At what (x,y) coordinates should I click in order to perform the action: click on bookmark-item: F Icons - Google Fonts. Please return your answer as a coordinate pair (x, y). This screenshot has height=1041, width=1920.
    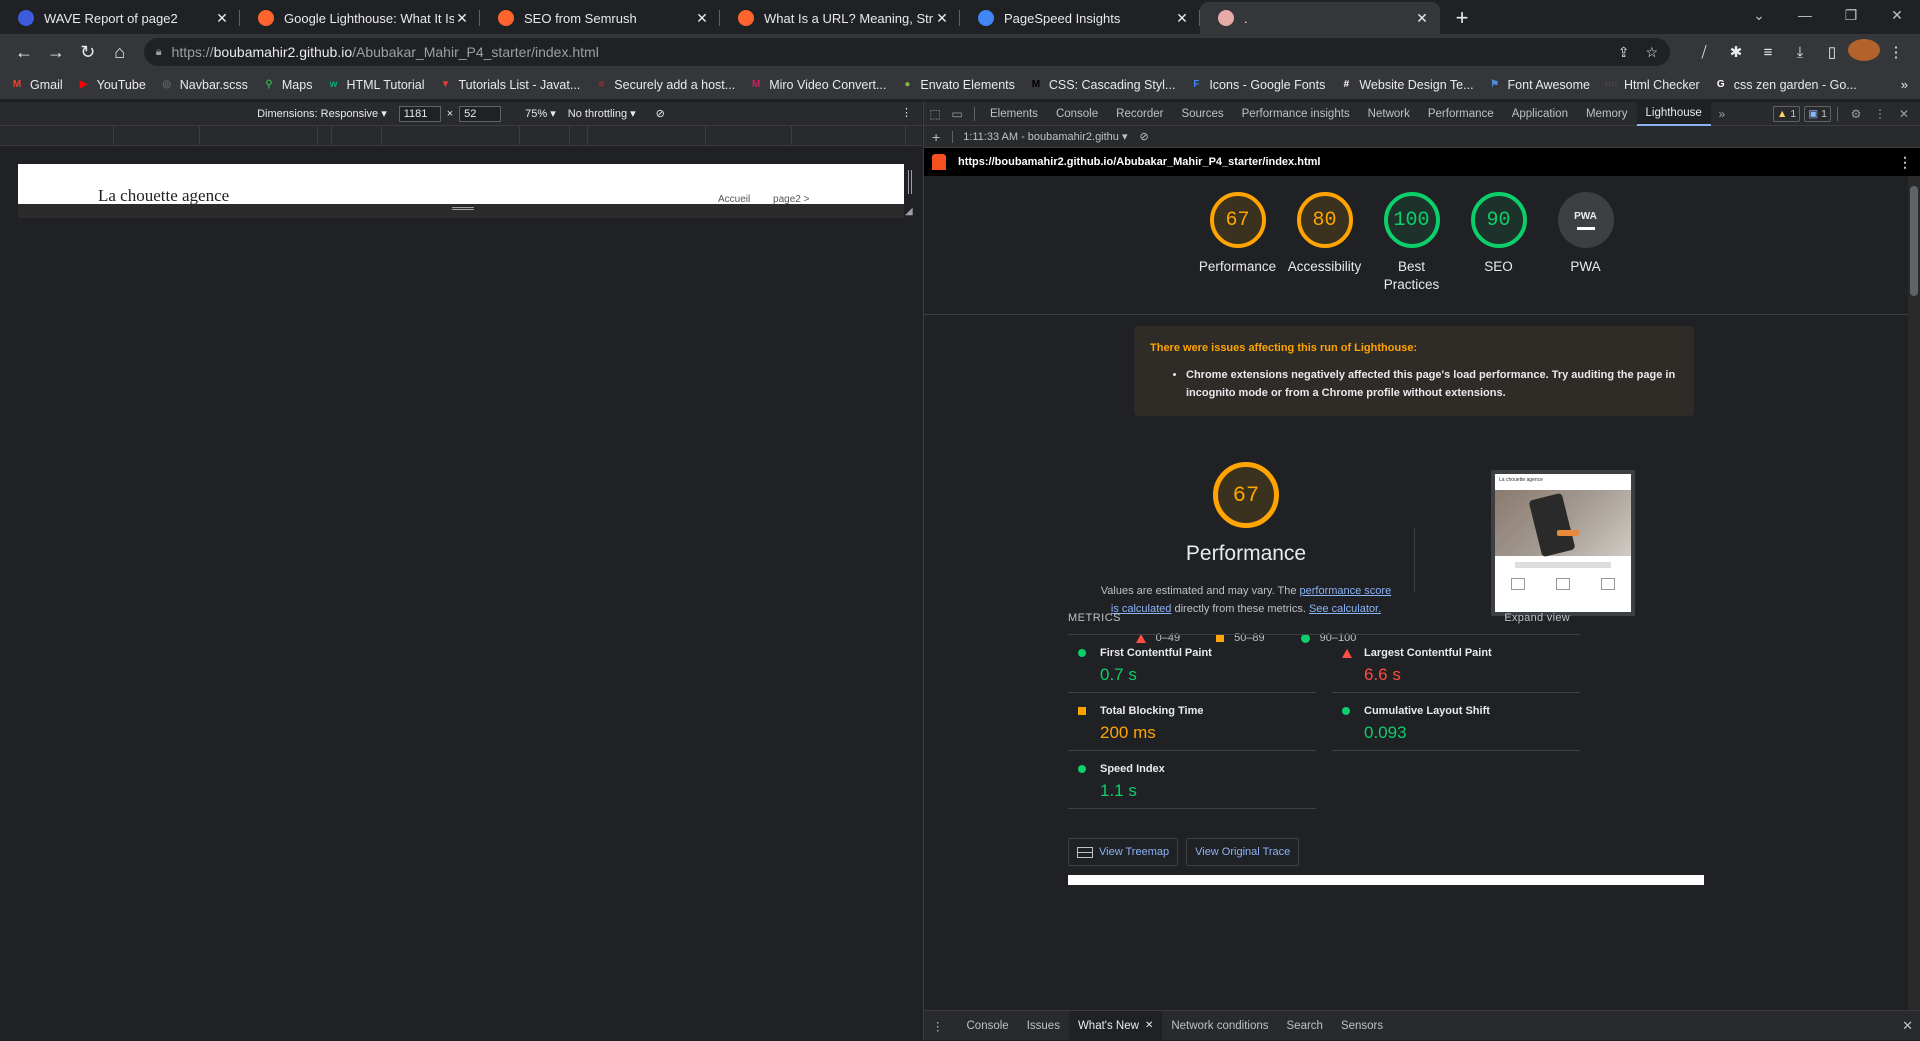
    Looking at the image, I should click on (1257, 85).